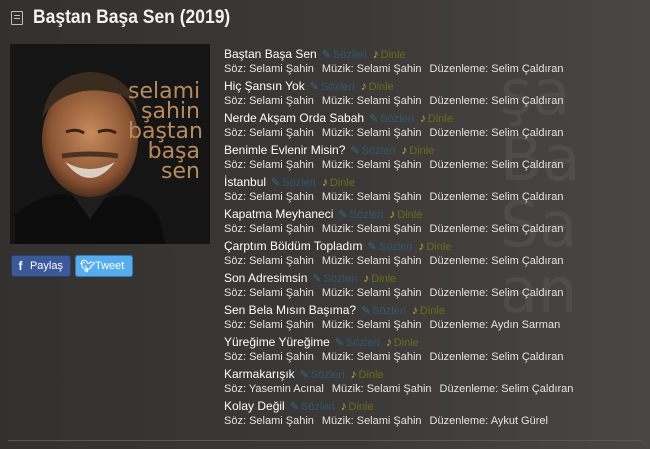  I want to click on track-title: Çarptım Böldüm Topladım, so click(293, 246).